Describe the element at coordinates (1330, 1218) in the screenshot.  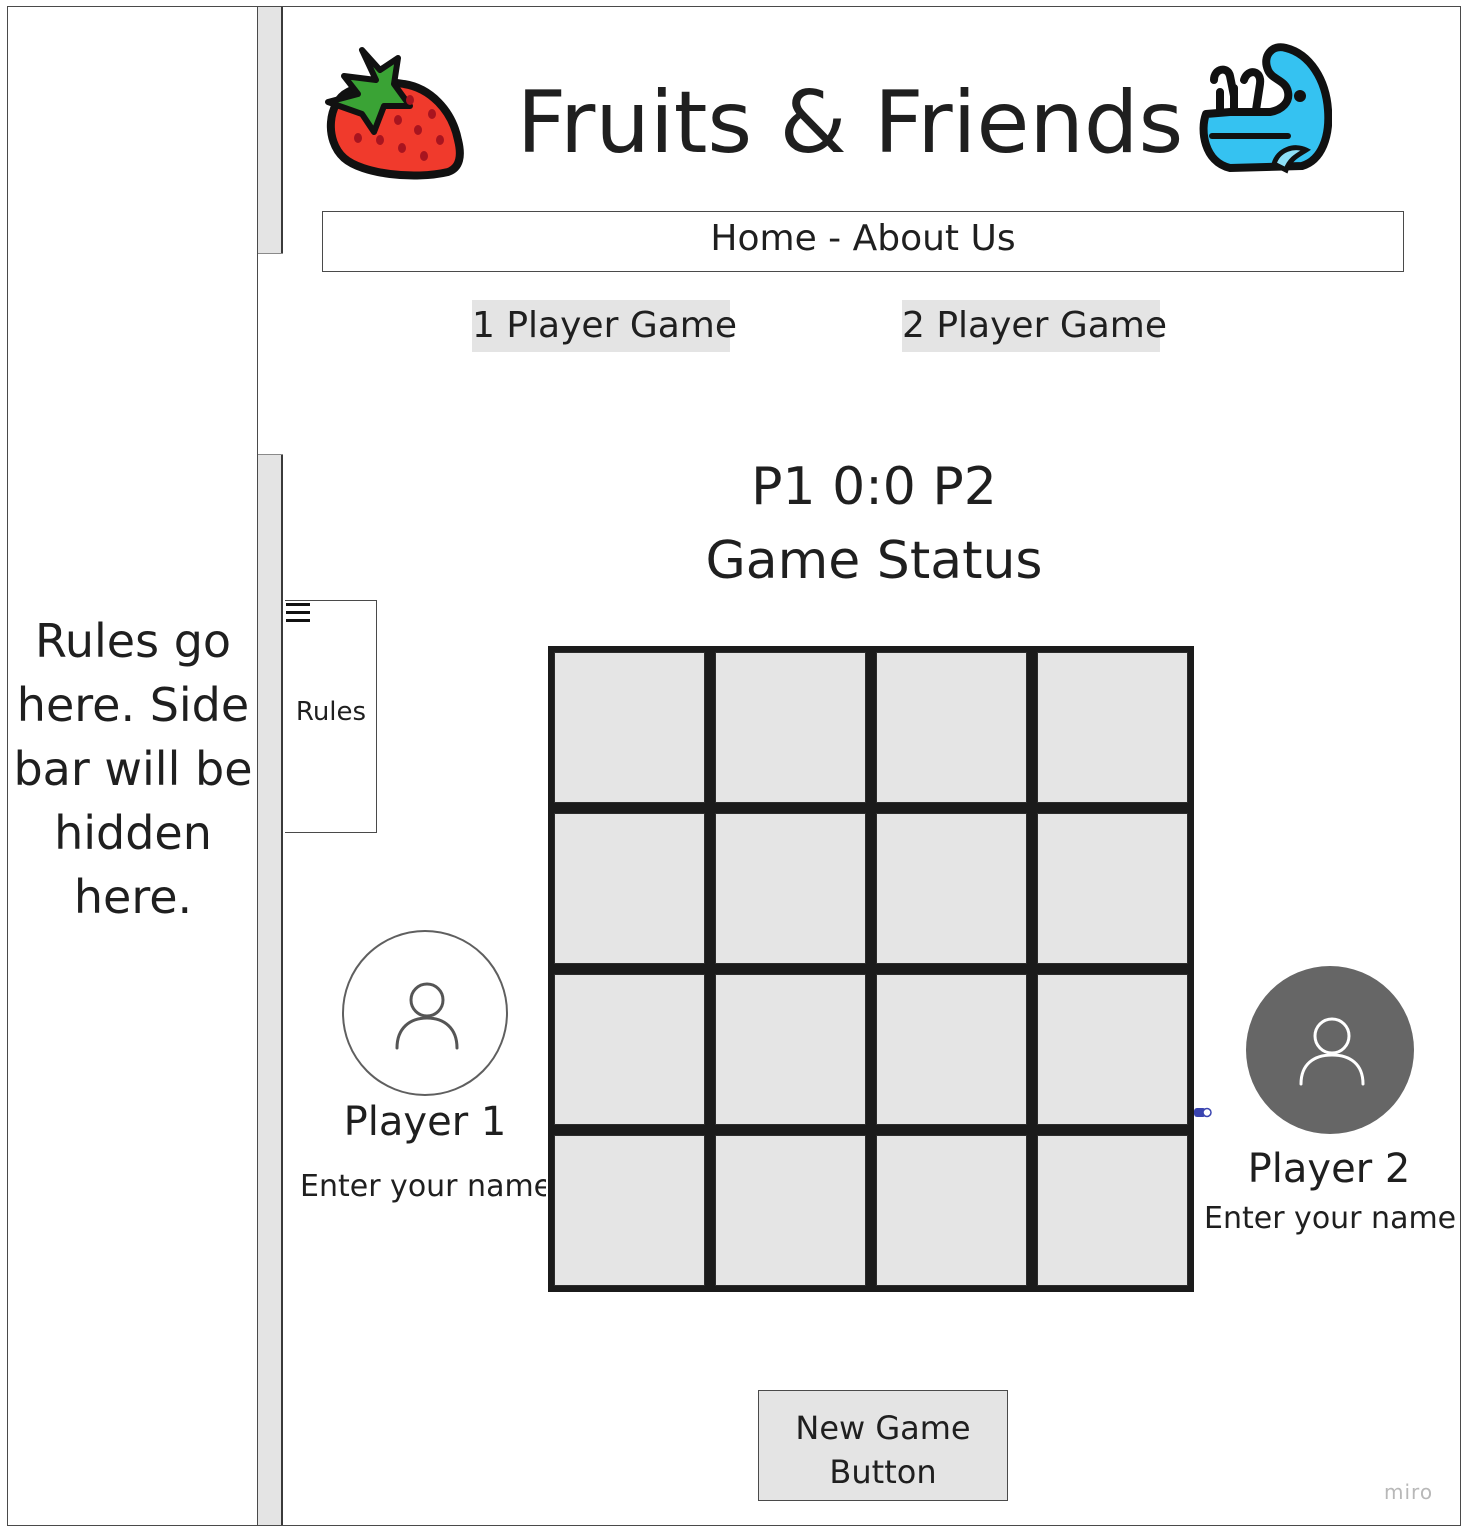
I see `player2-name-input` at that location.